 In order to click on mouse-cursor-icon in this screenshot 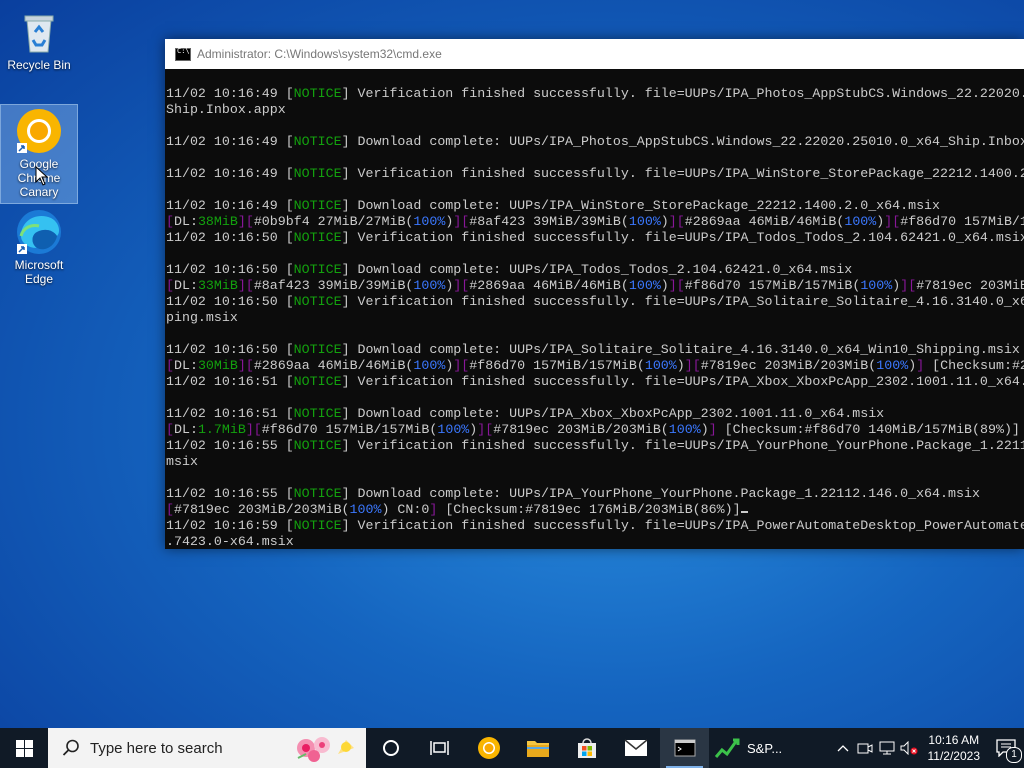, I will do `click(42, 176)`.